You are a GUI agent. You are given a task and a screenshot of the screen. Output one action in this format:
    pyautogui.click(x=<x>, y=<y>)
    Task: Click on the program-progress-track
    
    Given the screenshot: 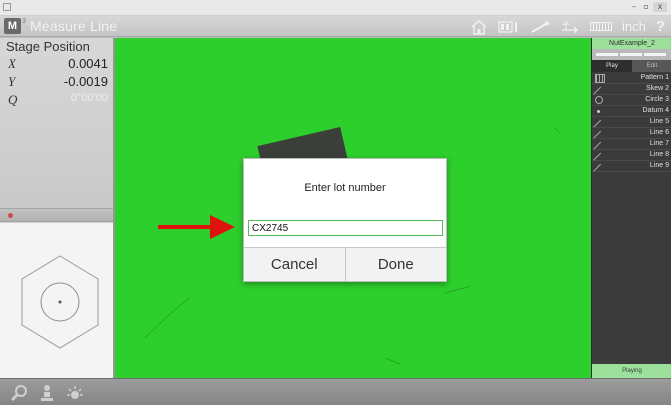 What is the action you would take?
    pyautogui.click(x=631, y=54)
    